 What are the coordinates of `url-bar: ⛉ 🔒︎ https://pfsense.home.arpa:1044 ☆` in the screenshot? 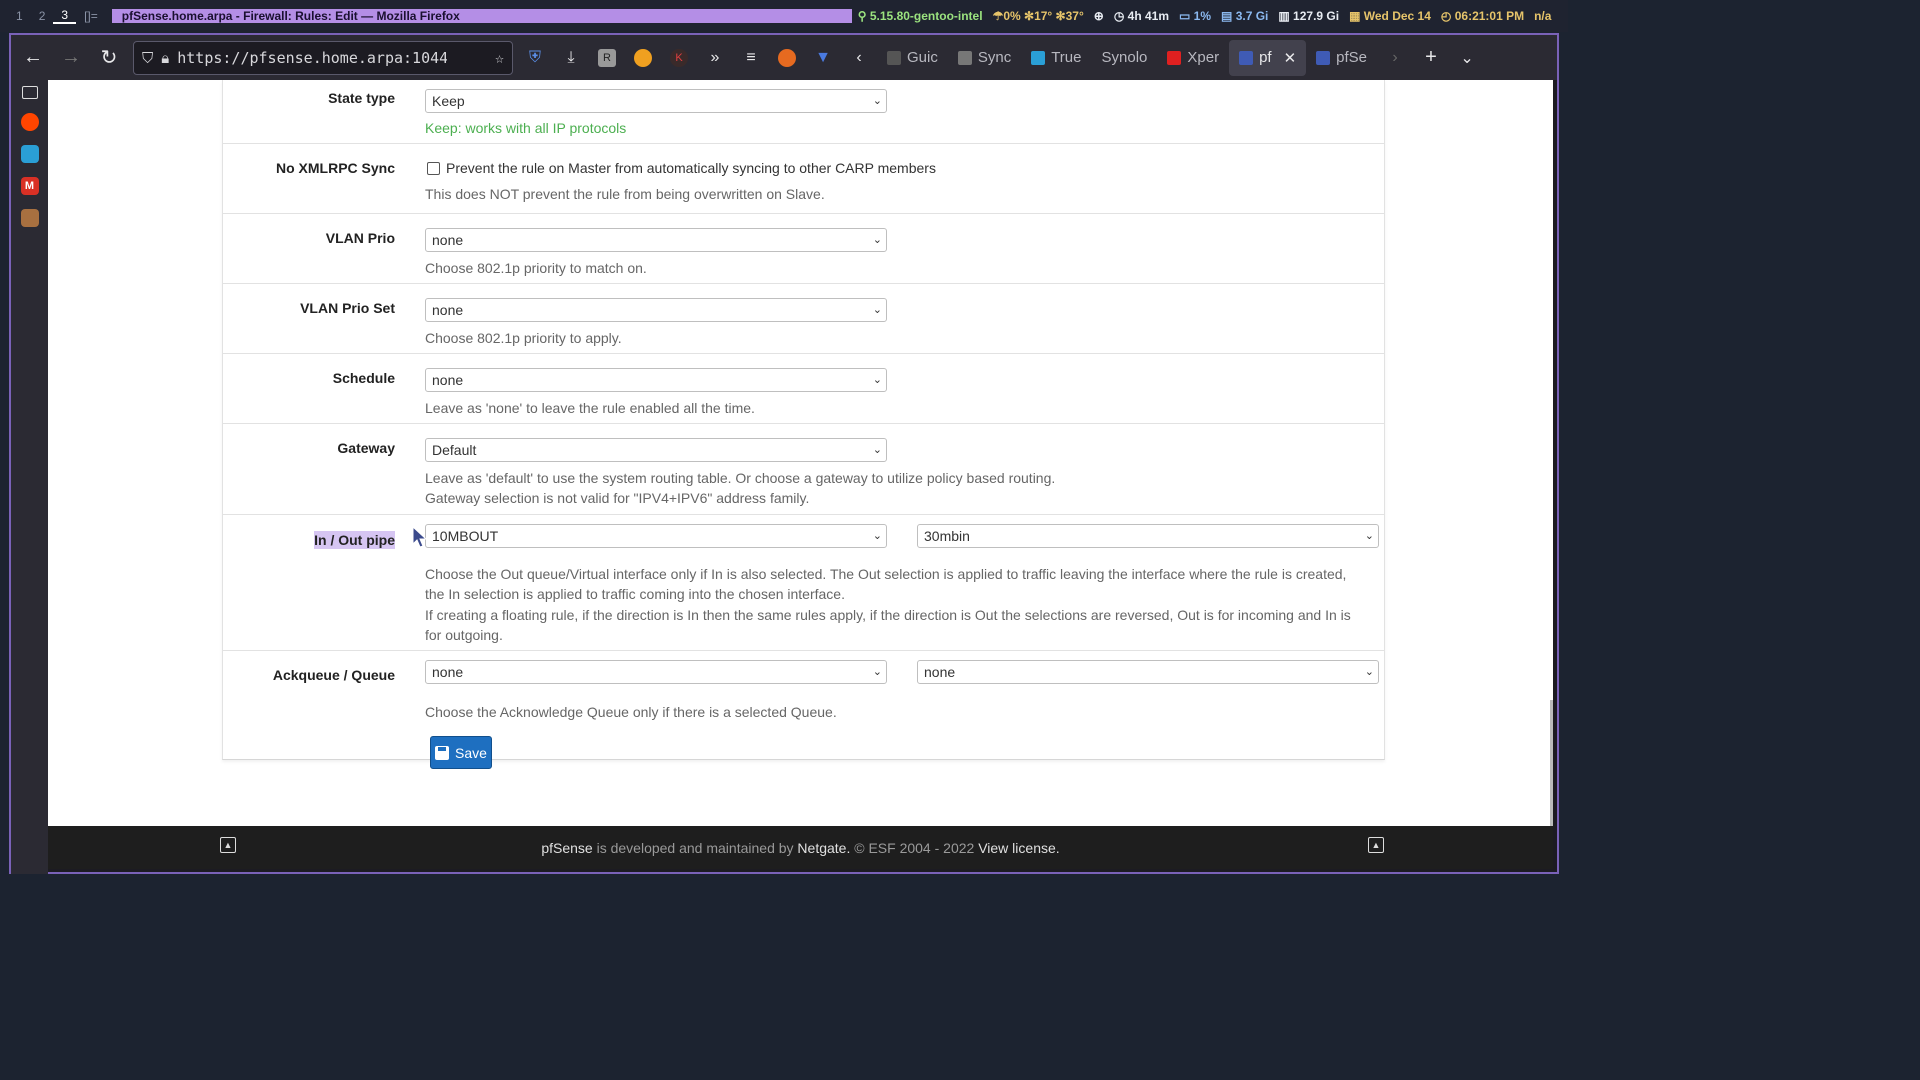 It's located at (323, 57).